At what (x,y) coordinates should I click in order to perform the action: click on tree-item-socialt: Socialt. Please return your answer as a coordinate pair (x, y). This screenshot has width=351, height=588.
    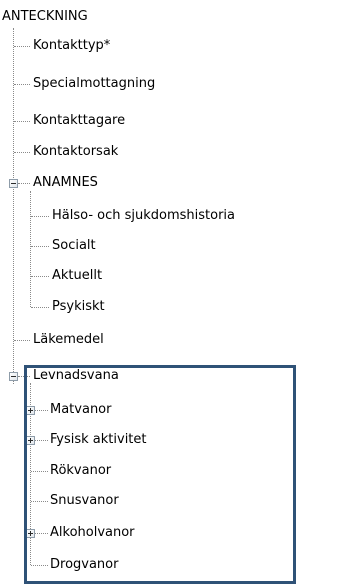
    Looking at the image, I should click on (74, 246).